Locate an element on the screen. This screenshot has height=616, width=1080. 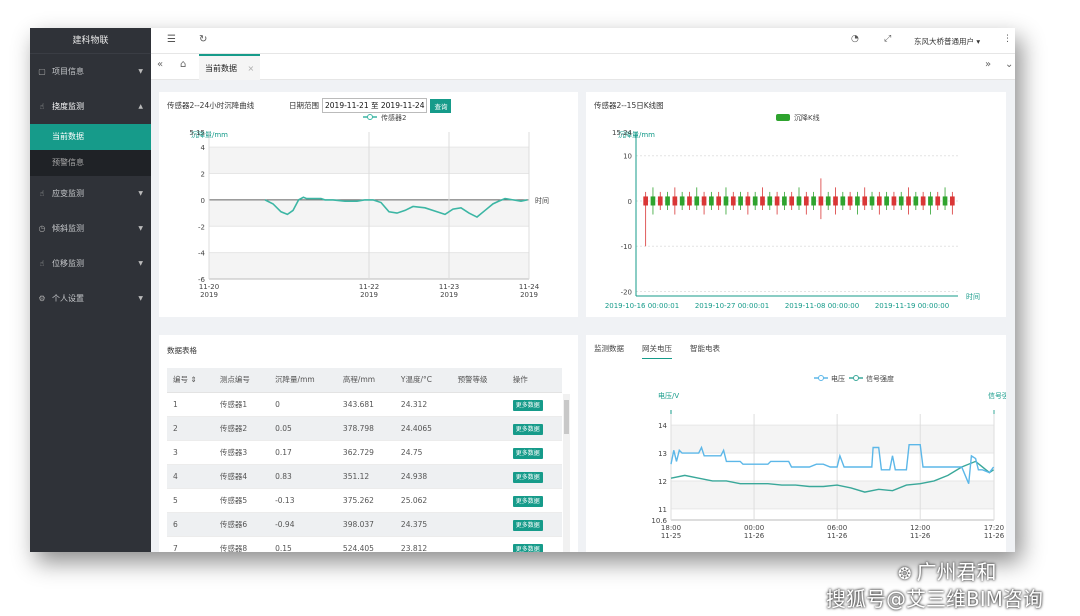
table-cell: 375.262 is located at coordinates (365, 500).